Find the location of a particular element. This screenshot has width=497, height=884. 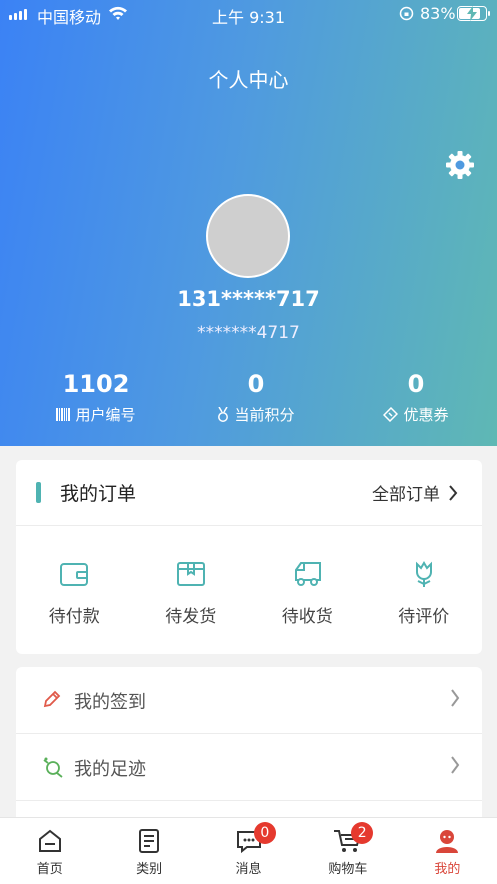

stat-value: 1102 is located at coordinates (96, 384).